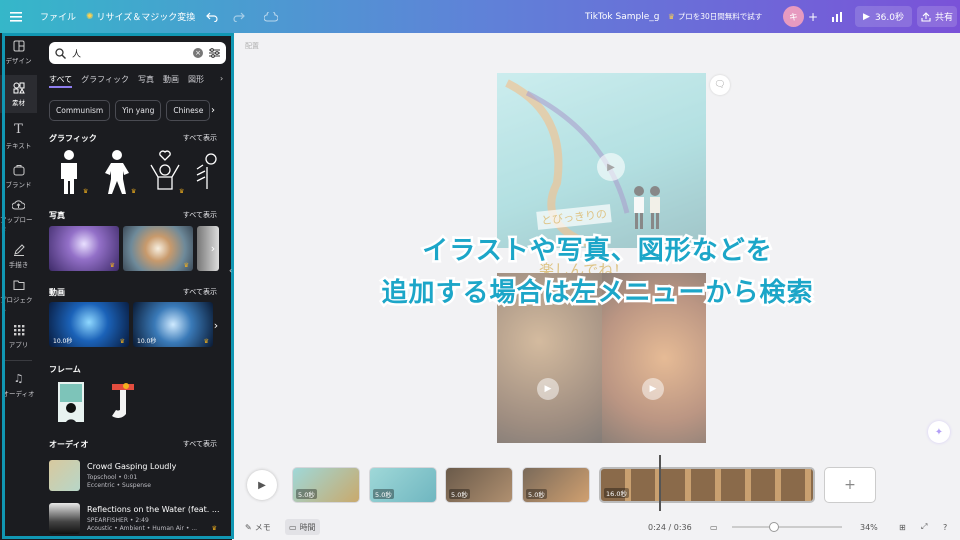 The height and width of the screenshot is (540, 960). What do you see at coordinates (58, 16) in the screenshot?
I see `file-menu: ファイル` at bounding box center [58, 16].